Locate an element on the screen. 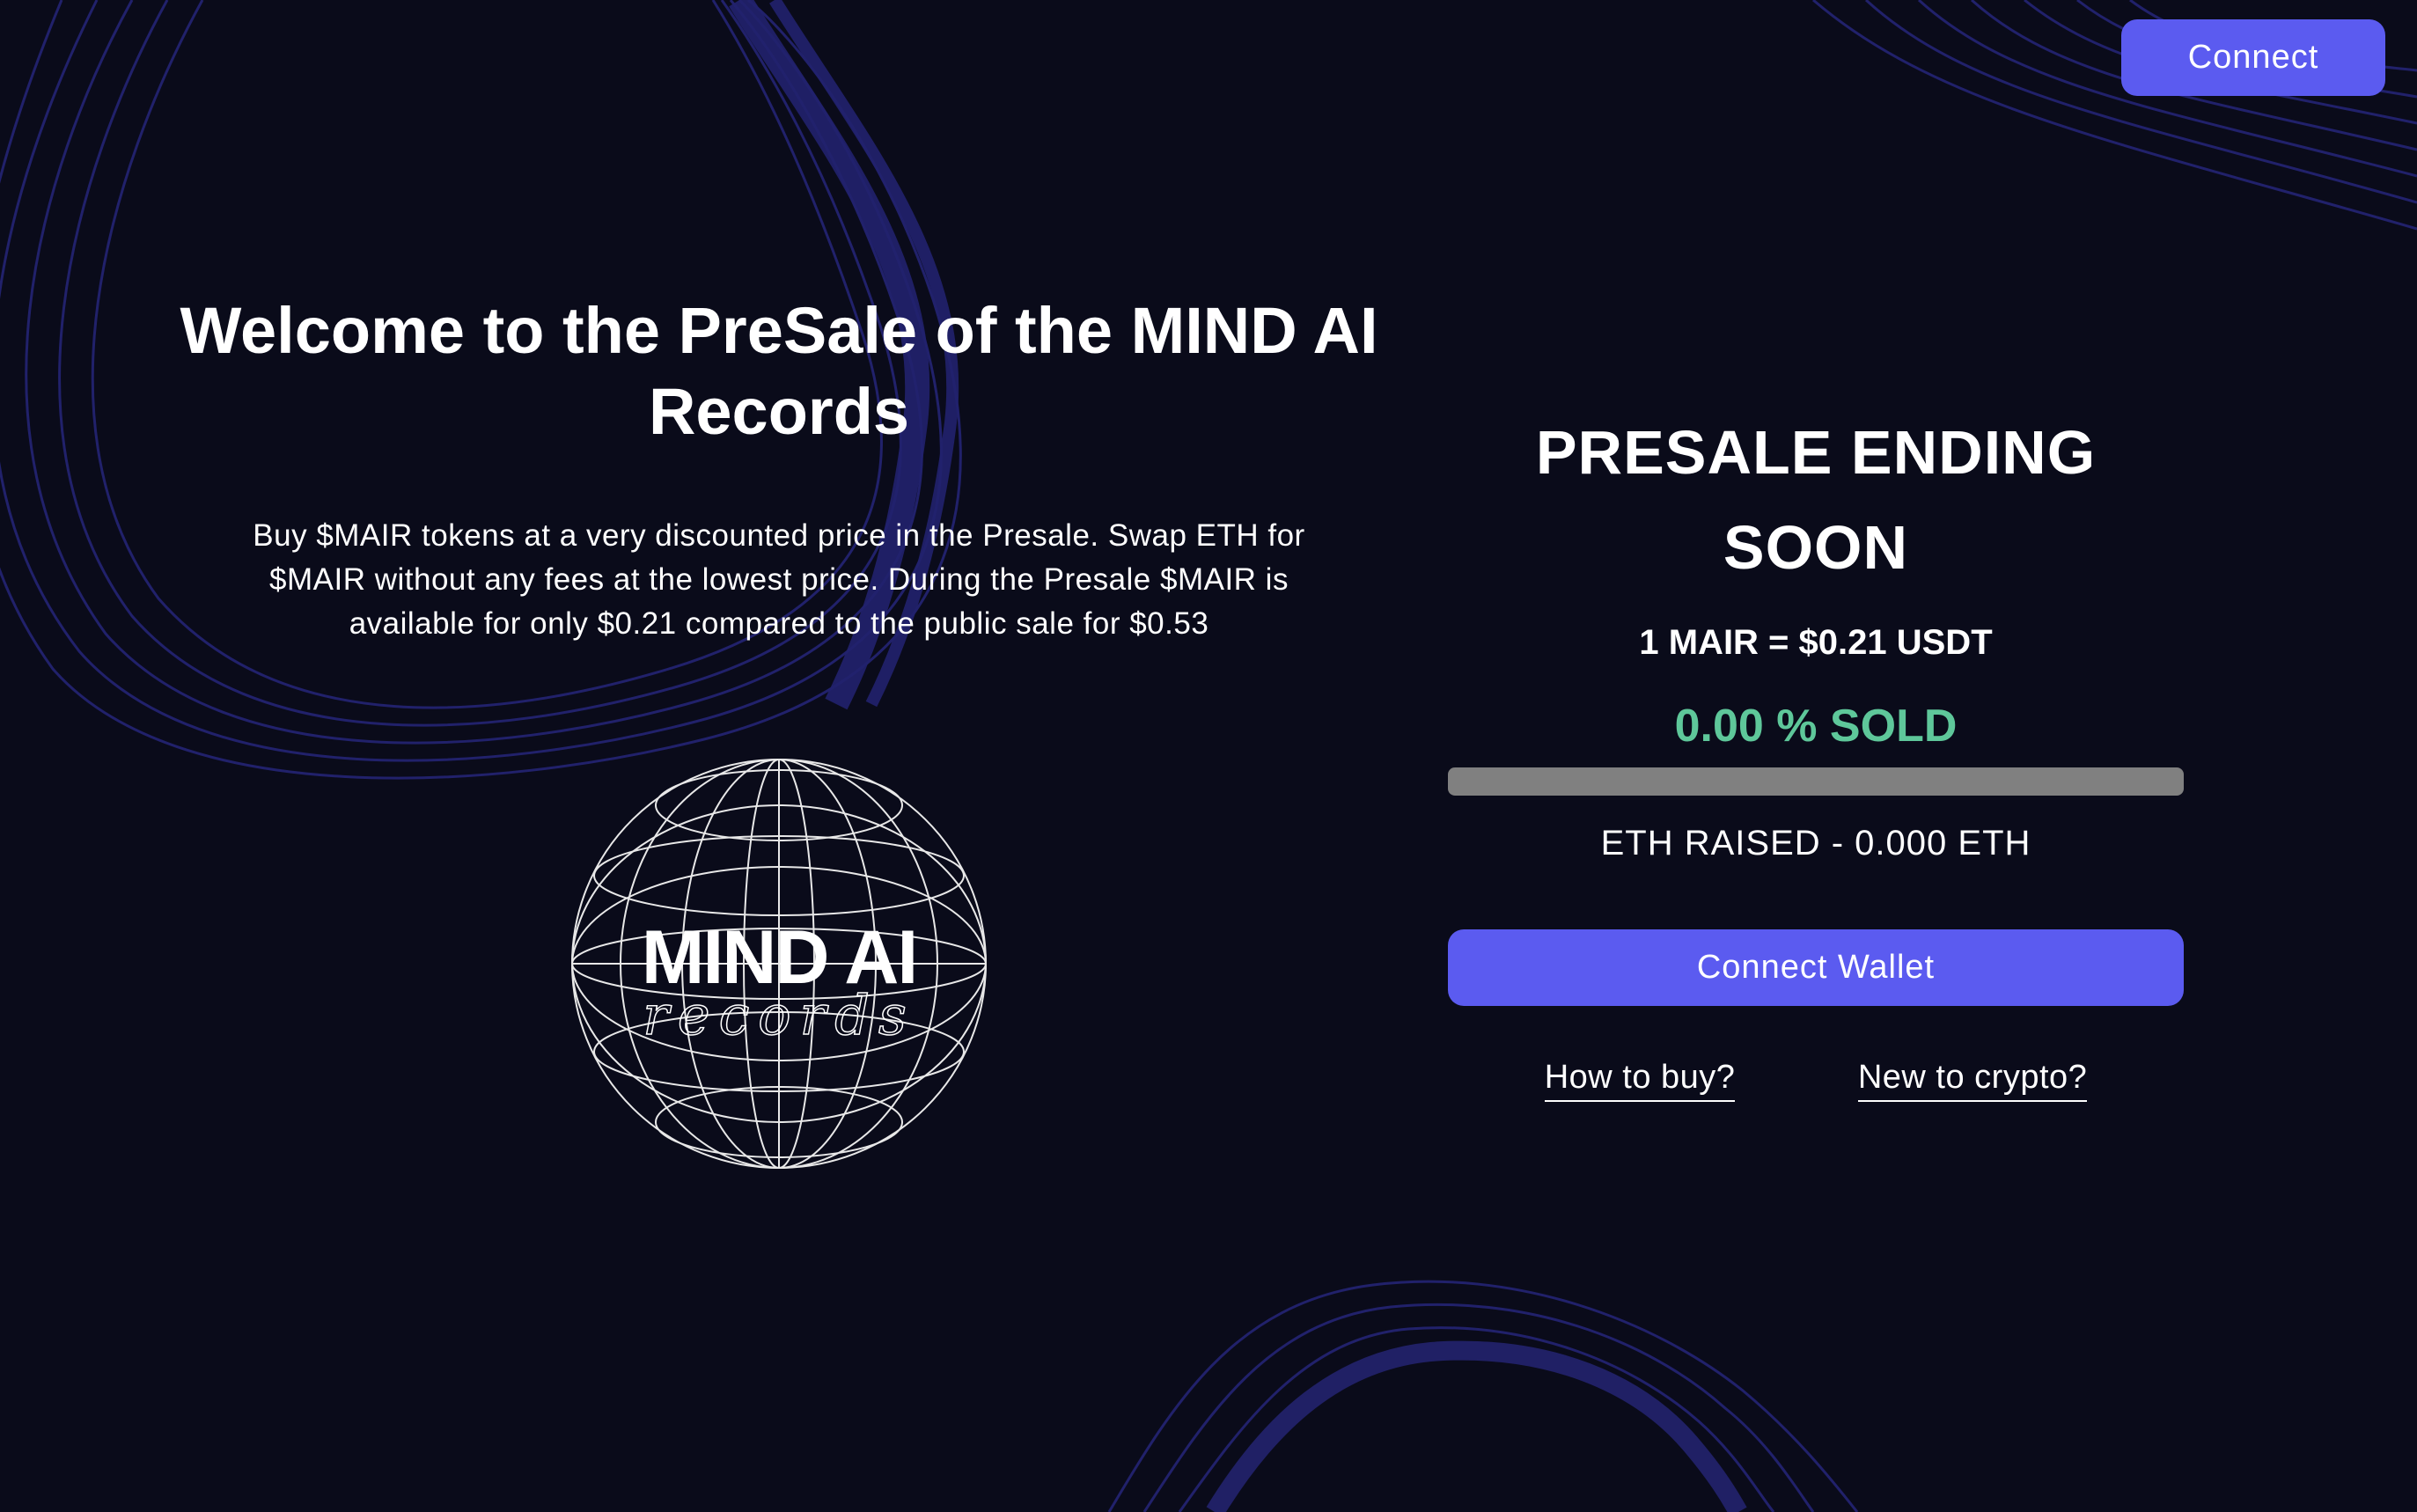  token-rate: 1 MAIR = $0.21 USDT is located at coordinates (1816, 643).